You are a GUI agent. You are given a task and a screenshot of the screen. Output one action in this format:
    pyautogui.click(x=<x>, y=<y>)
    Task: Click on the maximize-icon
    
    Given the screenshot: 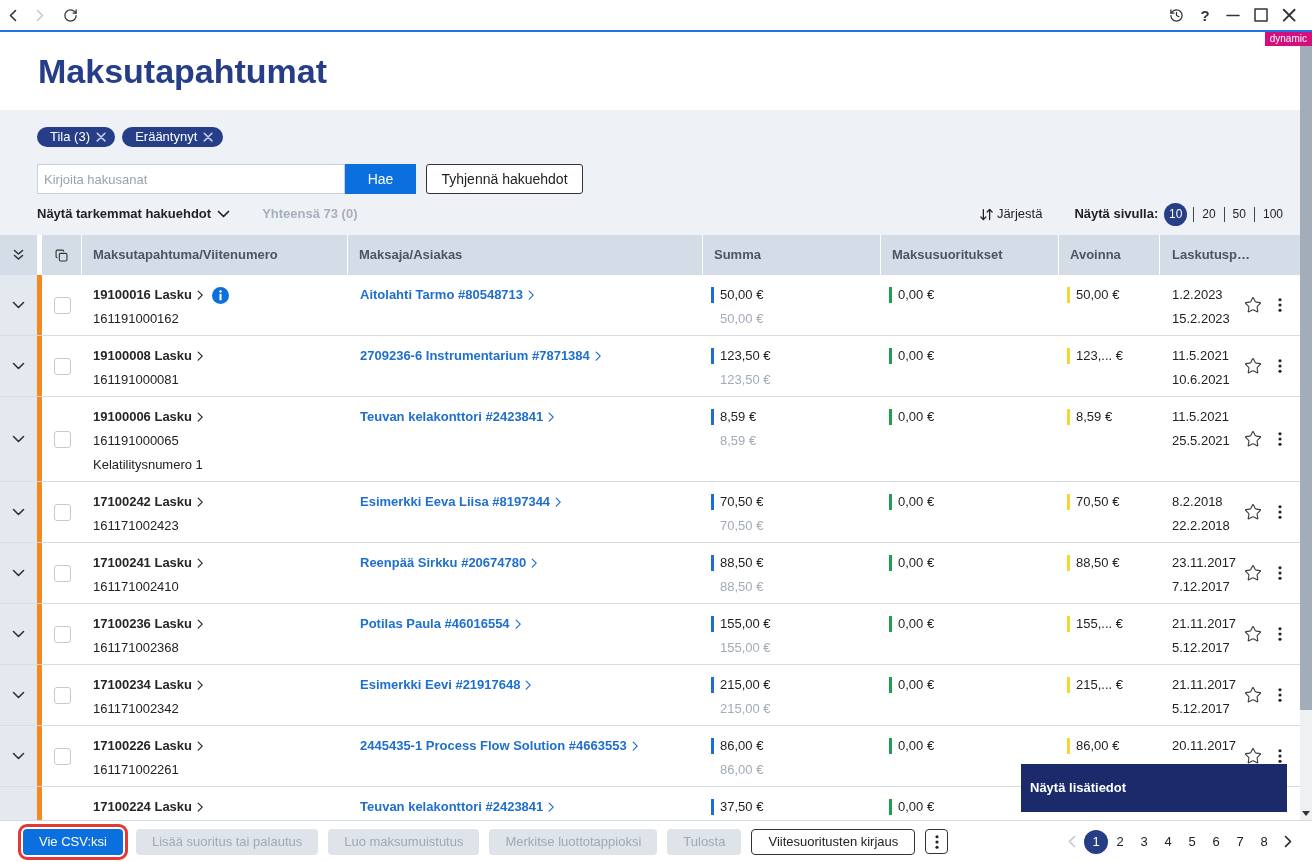 What is the action you would take?
    pyautogui.click(x=1260, y=15)
    